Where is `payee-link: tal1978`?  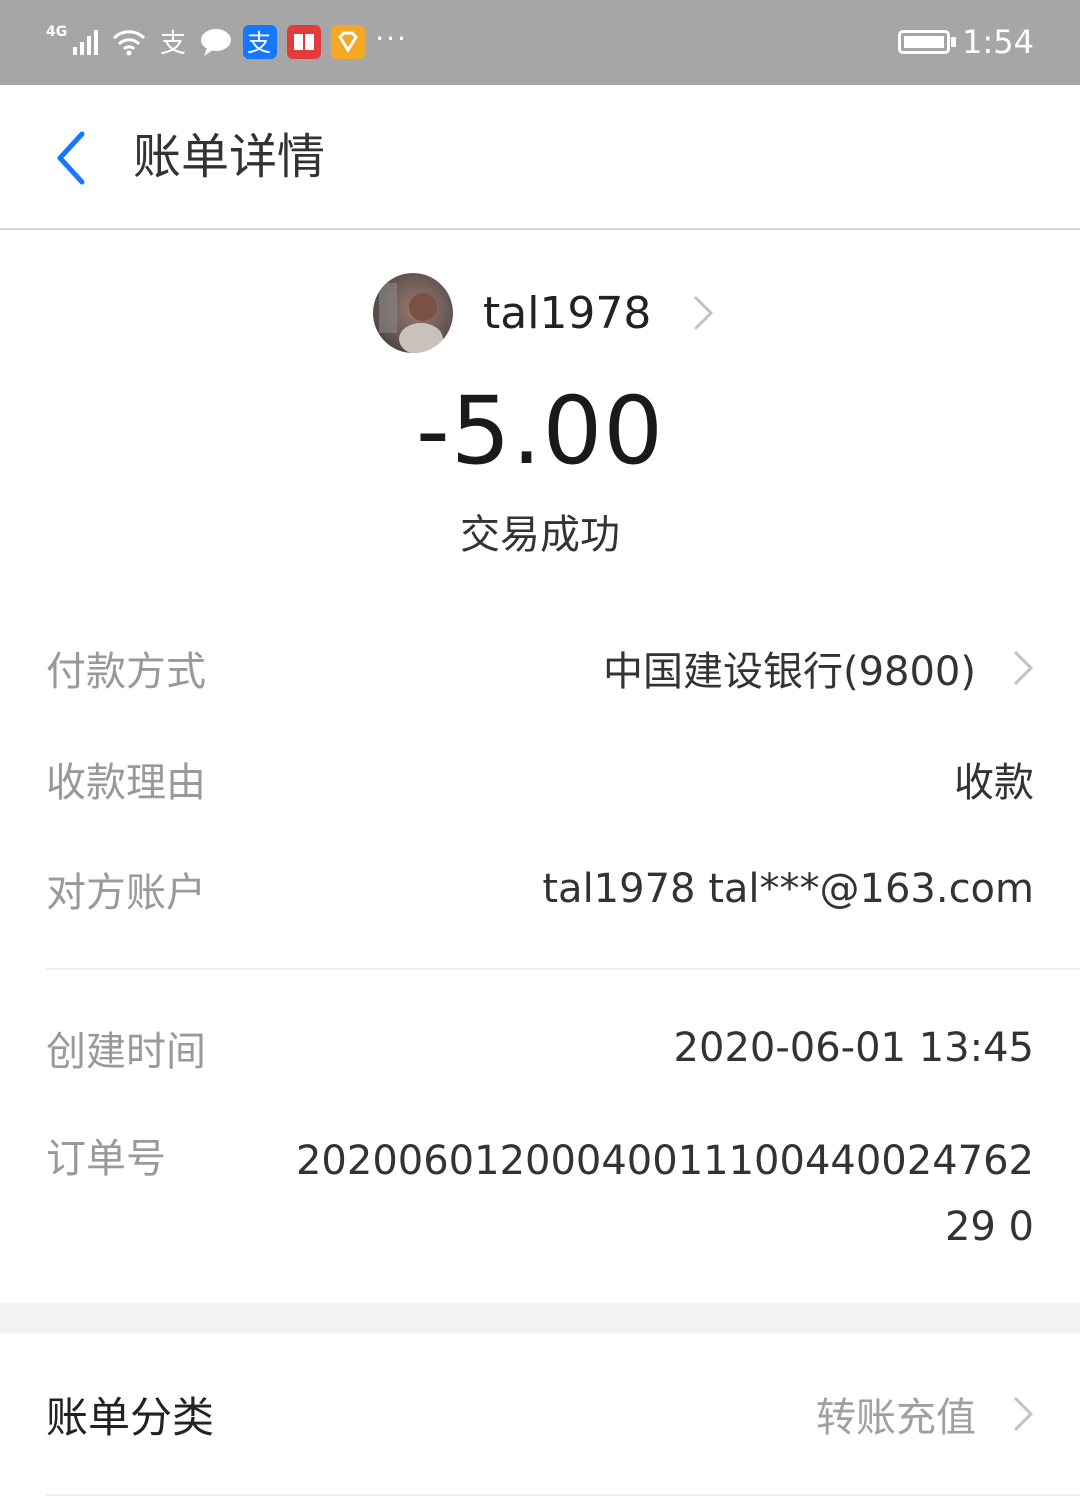 payee-link: tal1978 is located at coordinates (544, 313).